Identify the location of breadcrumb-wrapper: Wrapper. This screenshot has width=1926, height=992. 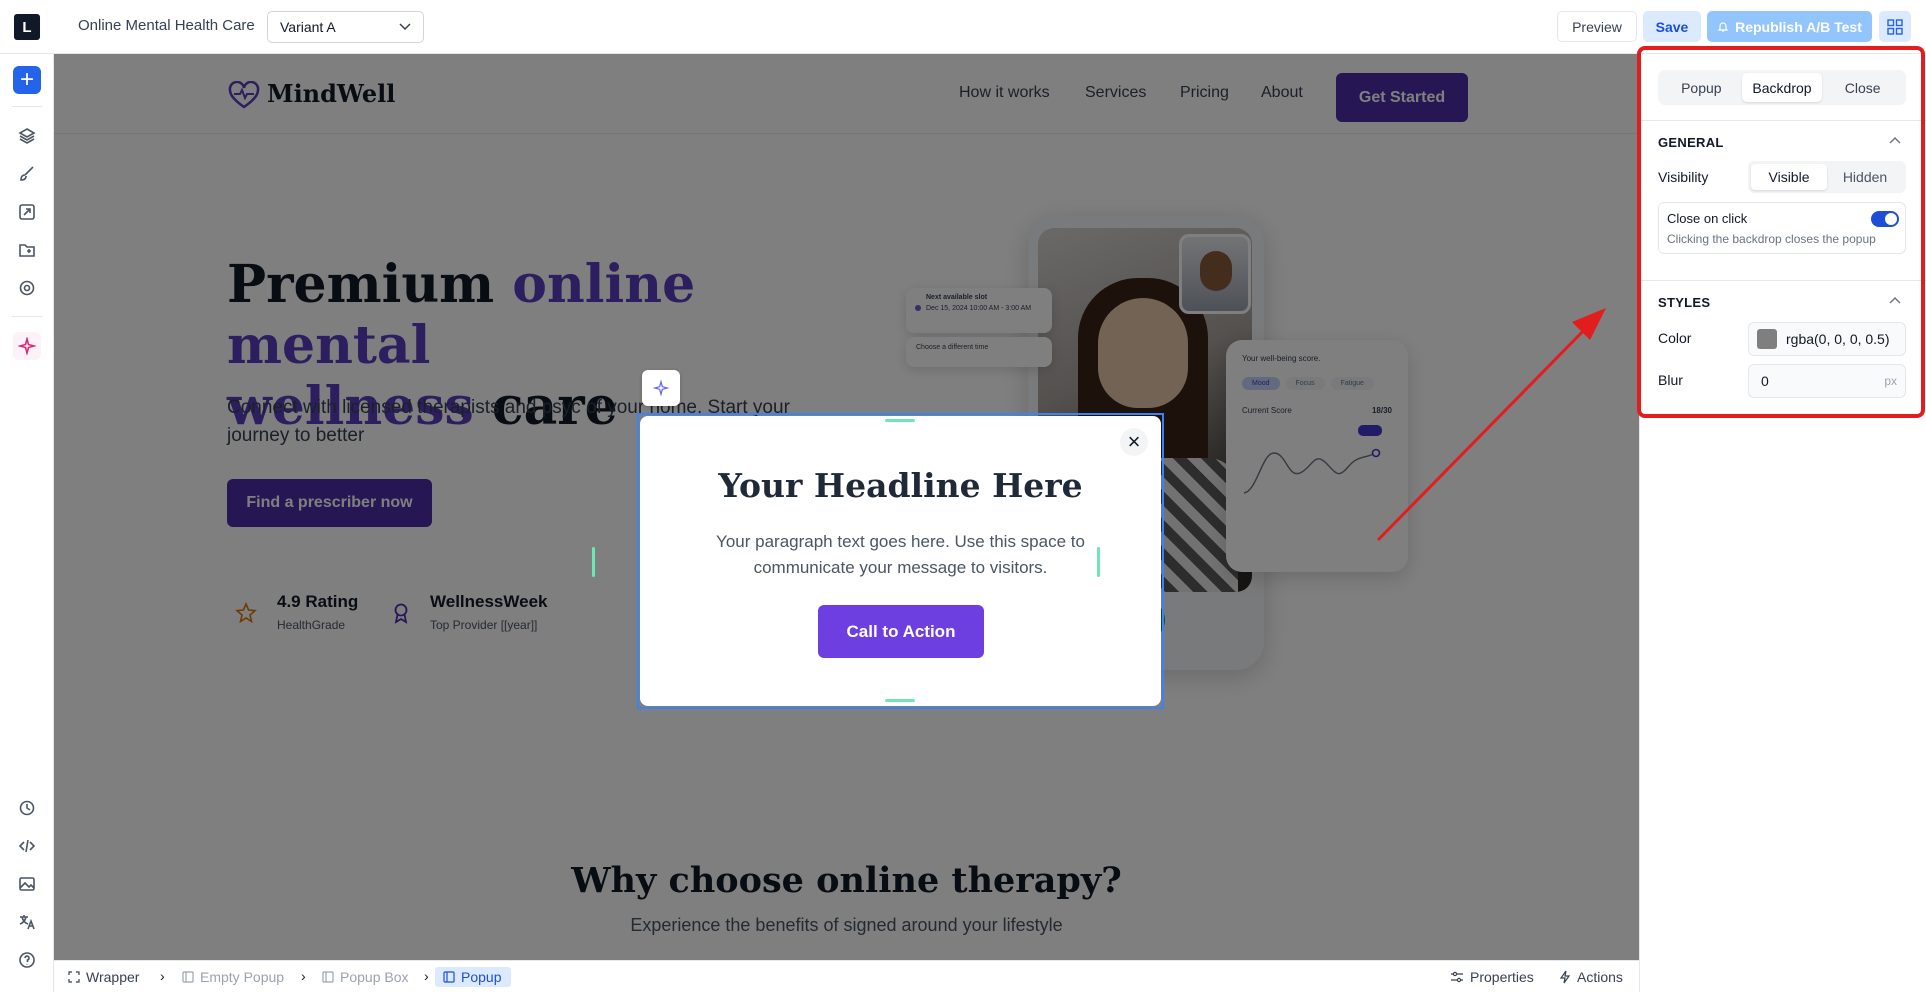
(103, 977).